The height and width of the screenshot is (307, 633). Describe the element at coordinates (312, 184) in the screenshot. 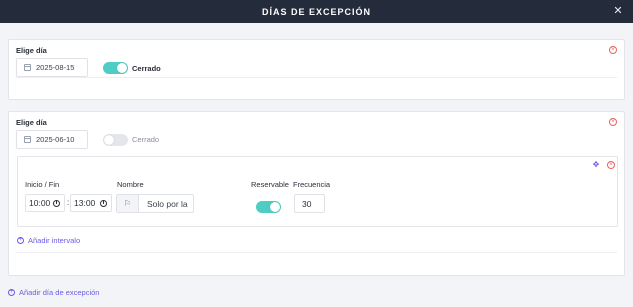

I see `frequency-label: Frecuencia` at that location.